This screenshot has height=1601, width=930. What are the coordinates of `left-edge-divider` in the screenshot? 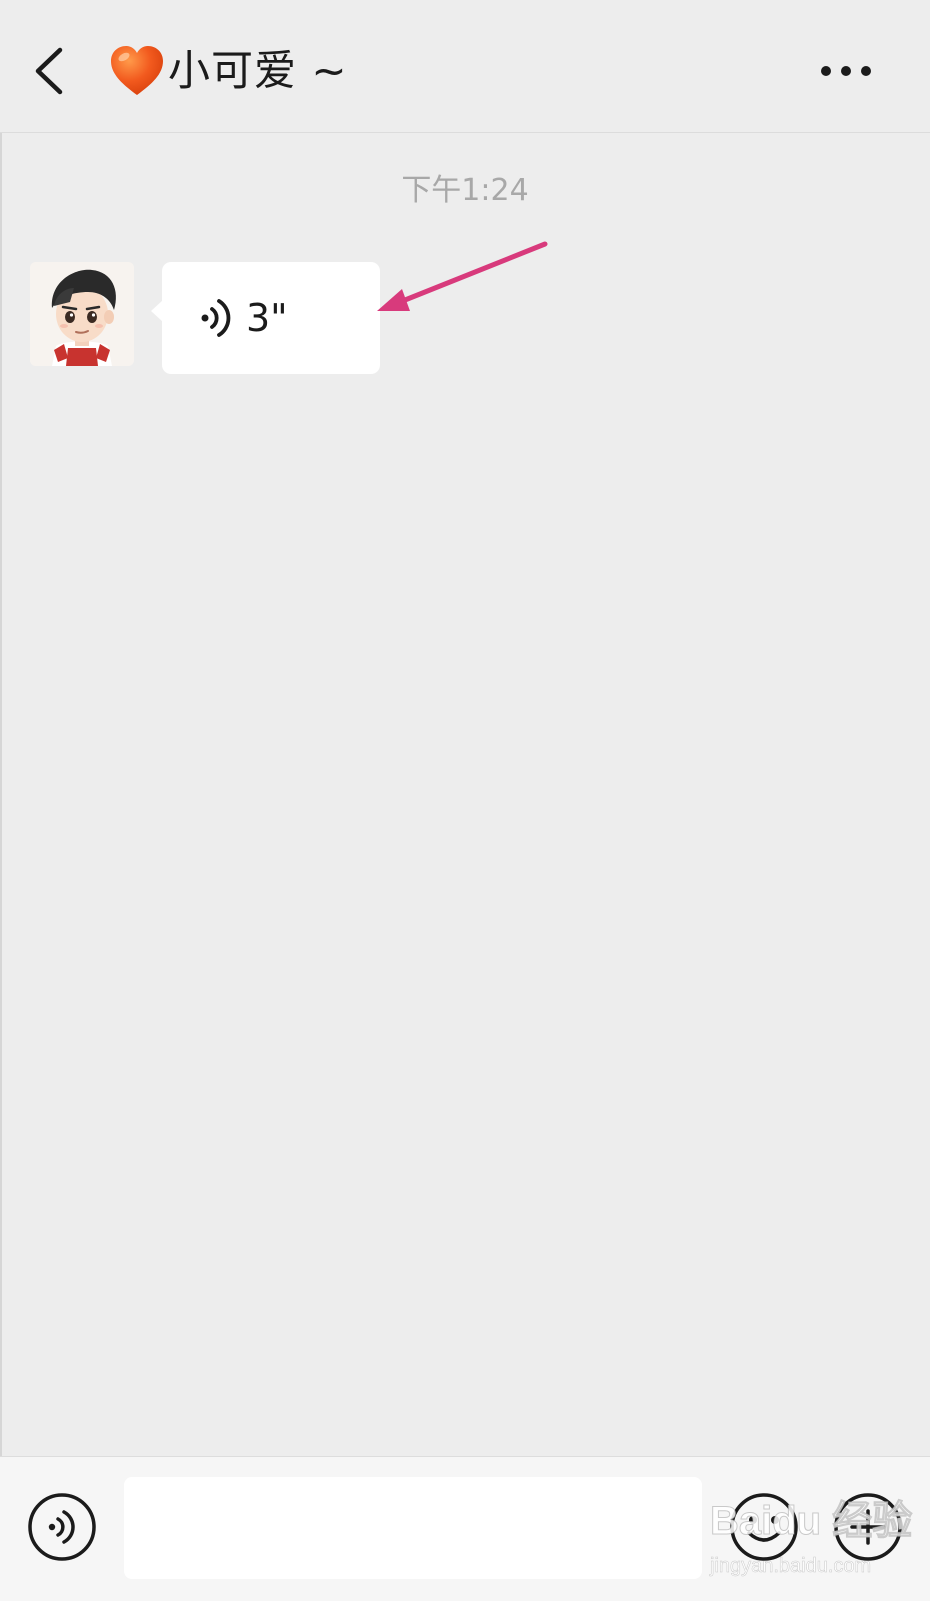 It's located at (1, 800).